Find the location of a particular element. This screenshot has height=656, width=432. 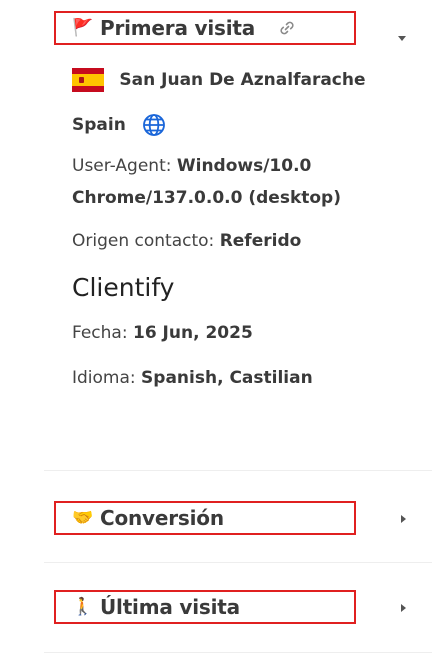

origin-row: Origen contacto: Referido is located at coordinates (186, 241).